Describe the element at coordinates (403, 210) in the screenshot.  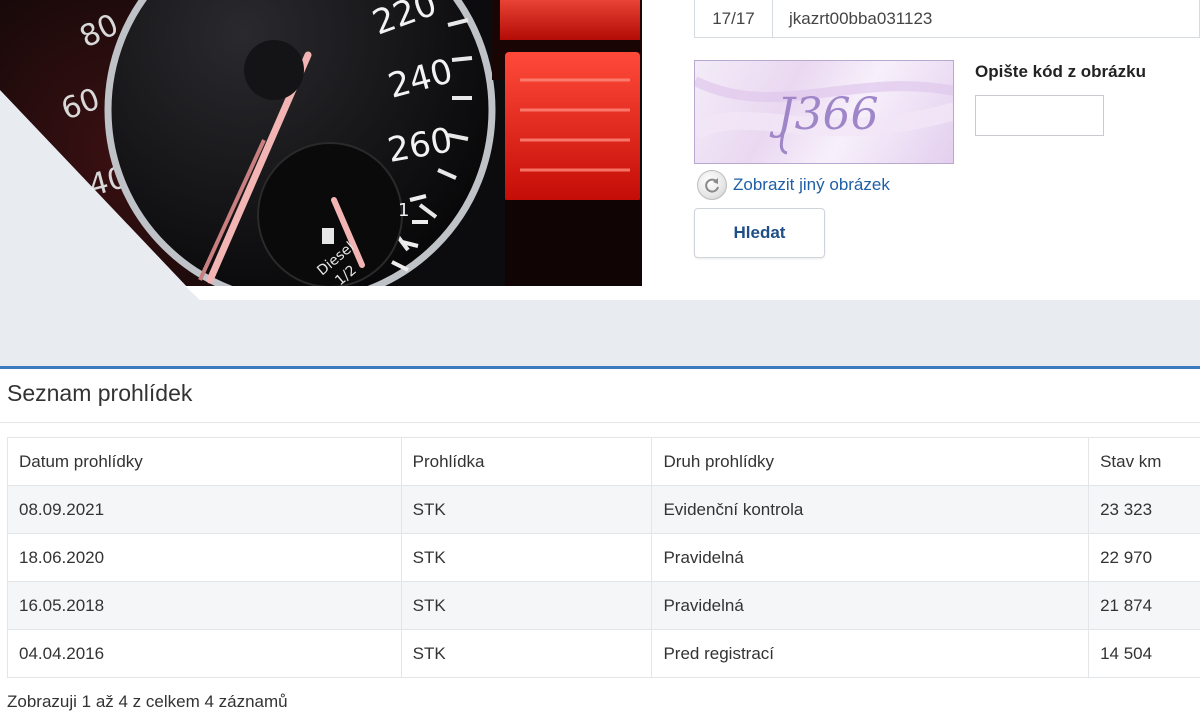
I see `svg-text: 1` at that location.